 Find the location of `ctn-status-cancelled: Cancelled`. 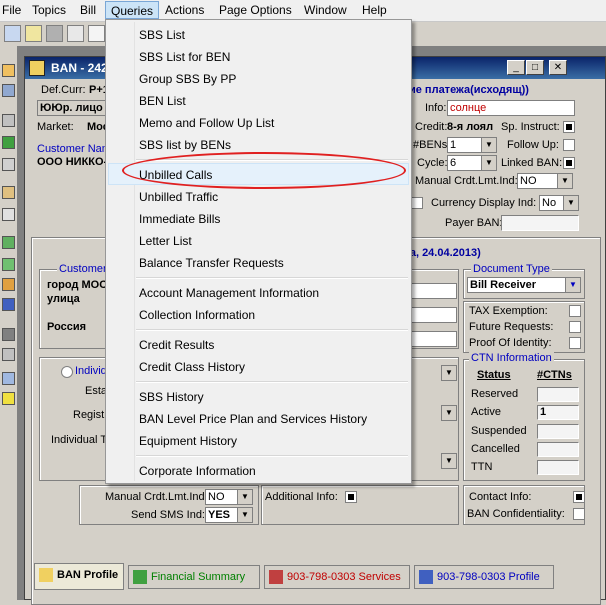

ctn-status-cancelled: Cancelled is located at coordinates (495, 449).